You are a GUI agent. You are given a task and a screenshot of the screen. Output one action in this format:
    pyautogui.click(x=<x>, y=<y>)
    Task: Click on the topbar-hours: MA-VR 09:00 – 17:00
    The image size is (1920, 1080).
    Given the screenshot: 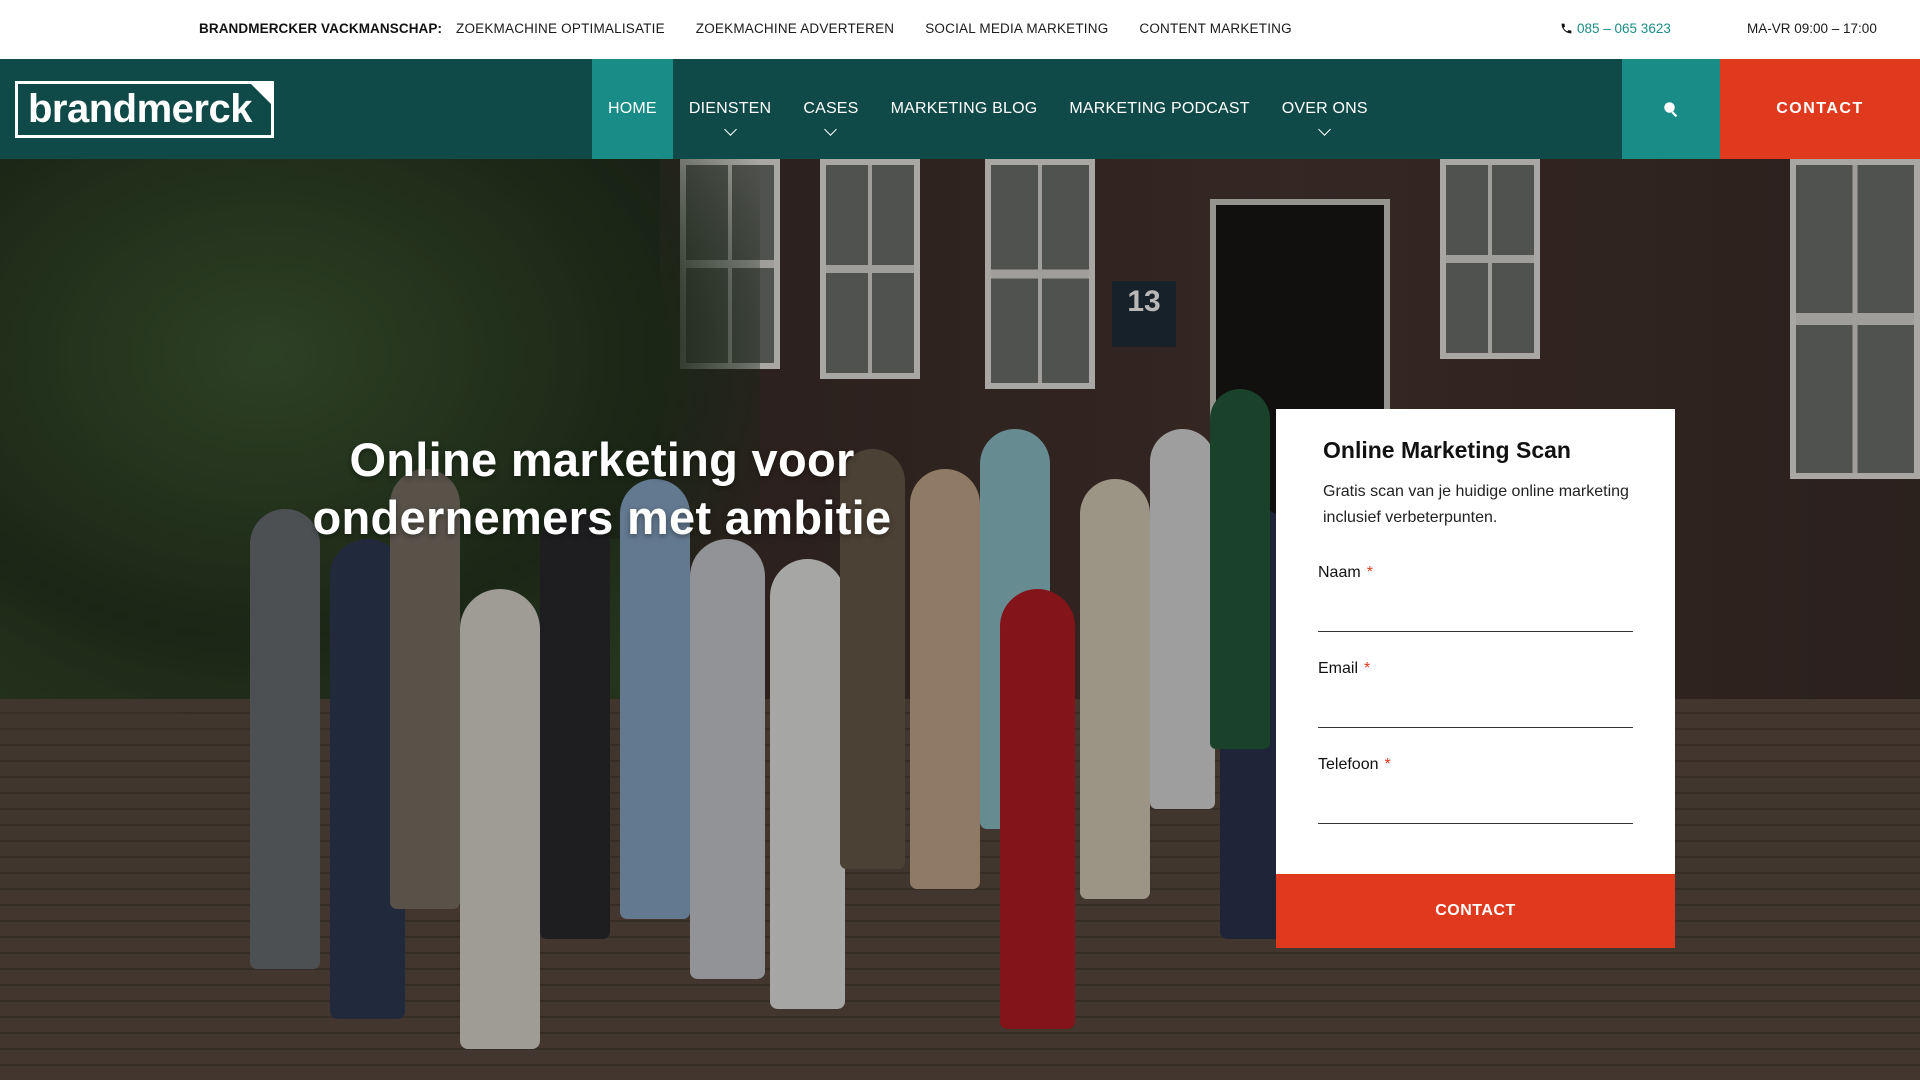 What is the action you would take?
    pyautogui.click(x=1812, y=28)
    